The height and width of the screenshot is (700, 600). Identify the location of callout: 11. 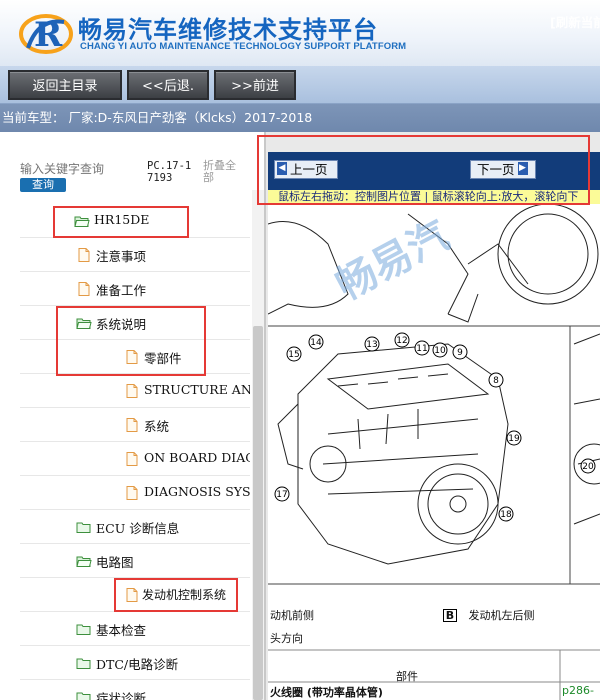
(422, 348).